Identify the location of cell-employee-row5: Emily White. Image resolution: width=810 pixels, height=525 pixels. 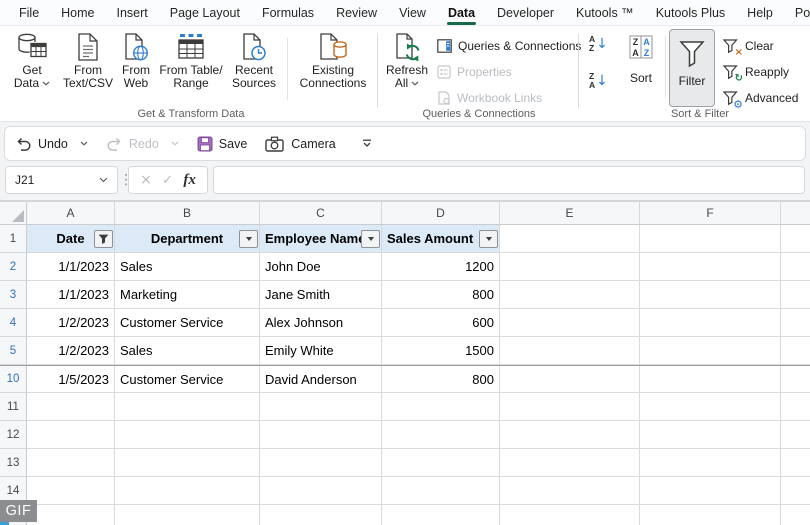
(321, 351).